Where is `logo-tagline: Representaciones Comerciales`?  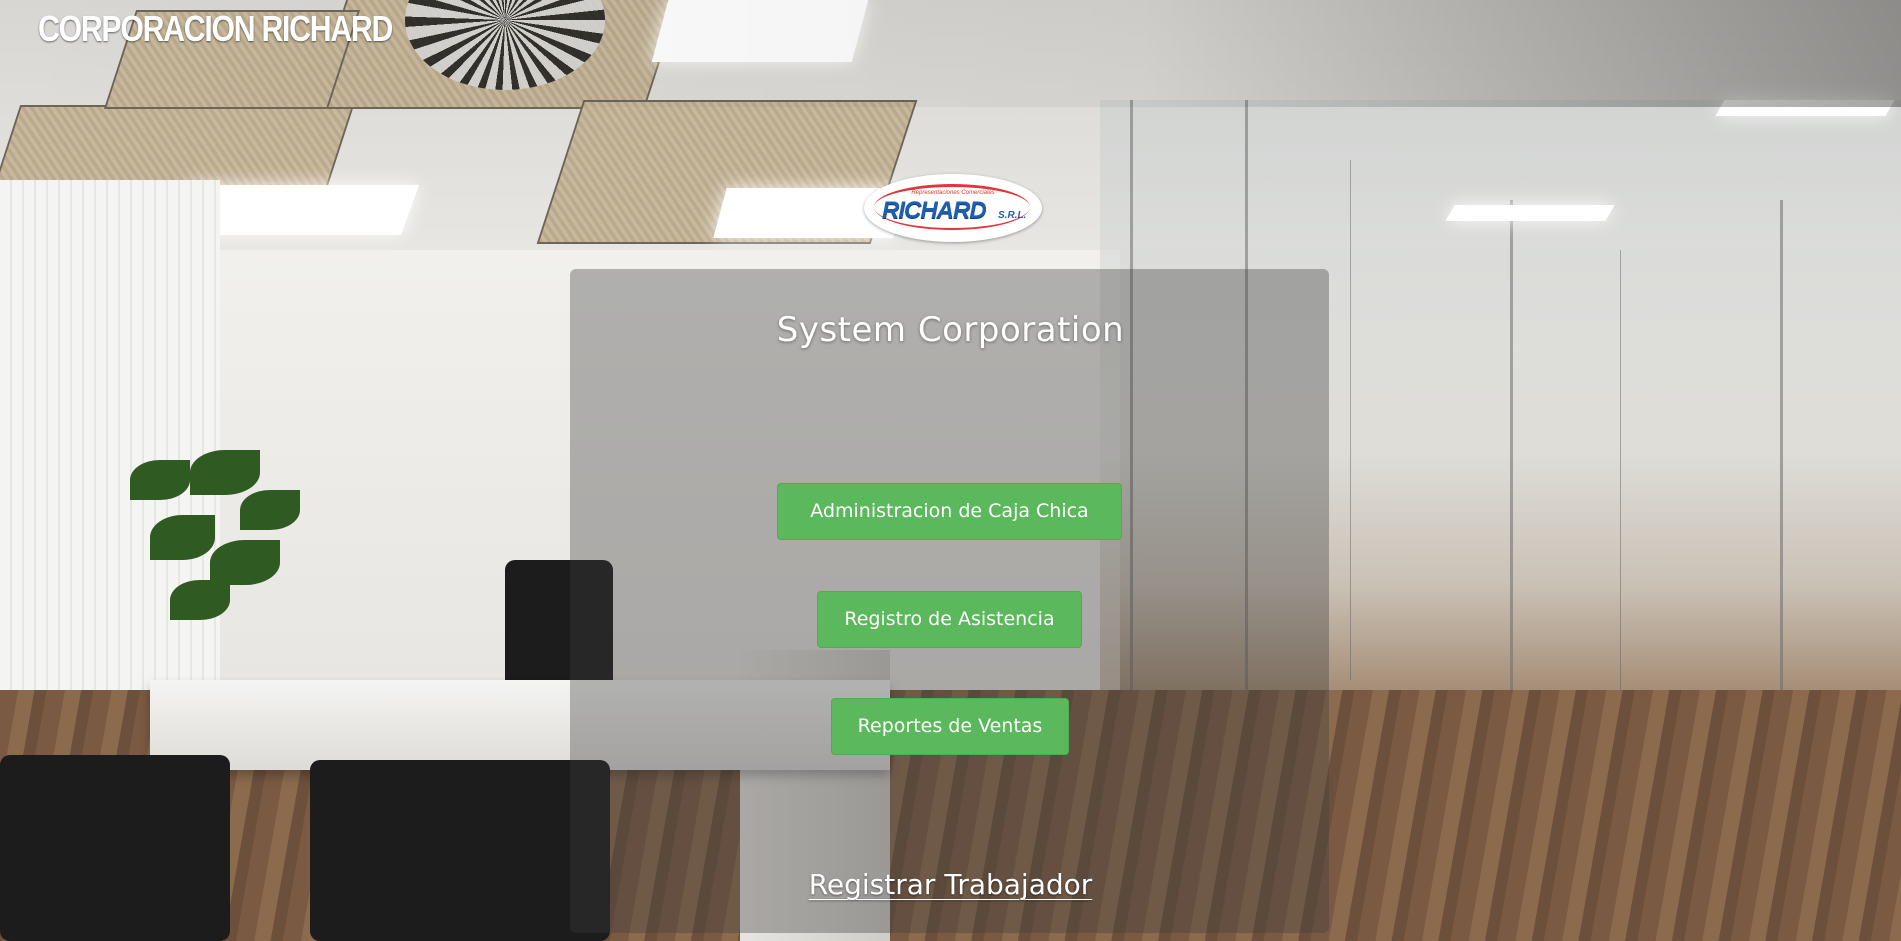 logo-tagline: Representaciones Comerciales is located at coordinates (953, 193).